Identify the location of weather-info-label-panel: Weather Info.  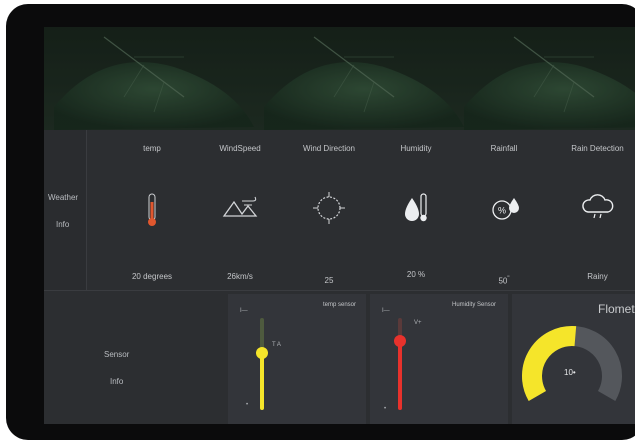
(65, 210).